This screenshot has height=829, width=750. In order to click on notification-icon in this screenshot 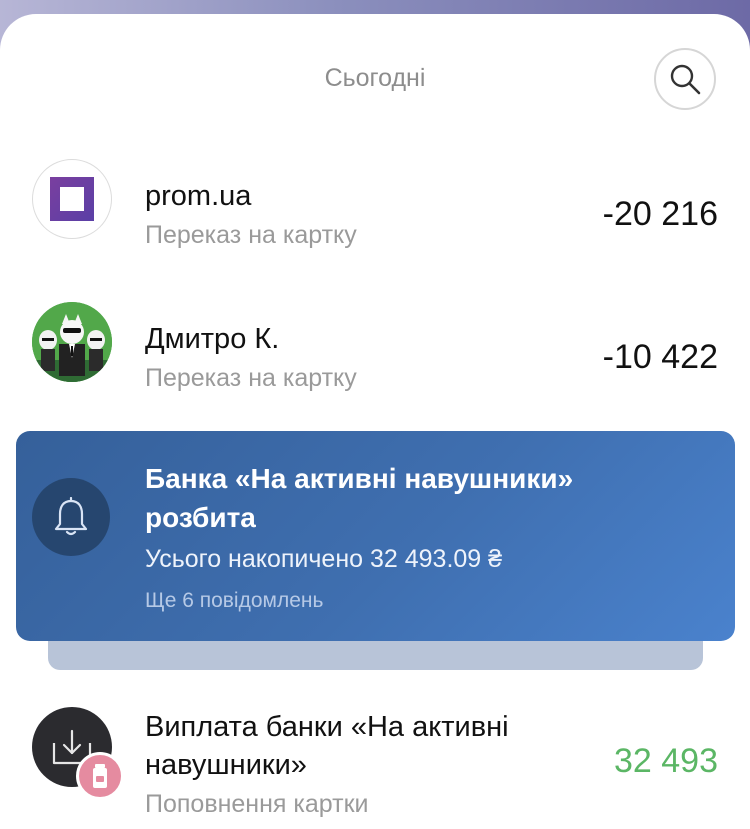, I will do `click(71, 517)`.